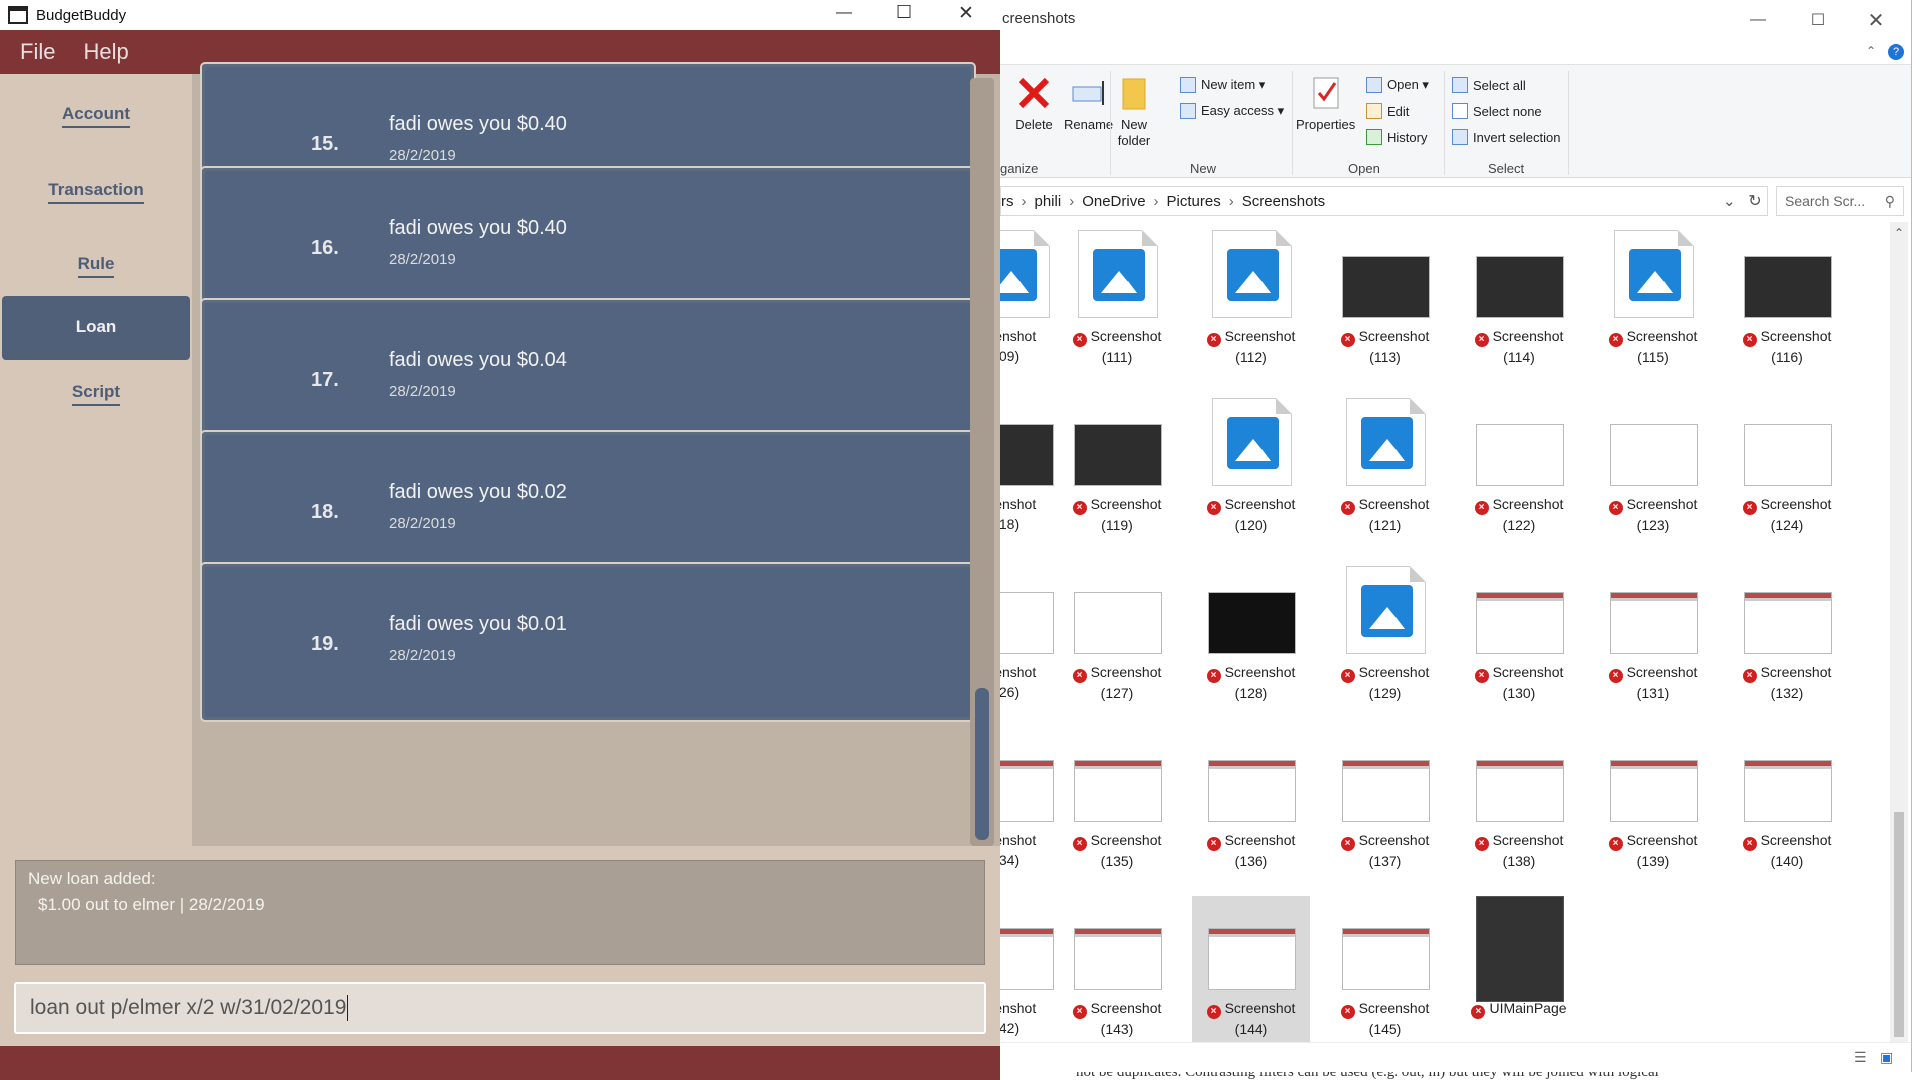  What do you see at coordinates (422, 391) in the screenshot?
I see `loan-date: 28/2/2019` at bounding box center [422, 391].